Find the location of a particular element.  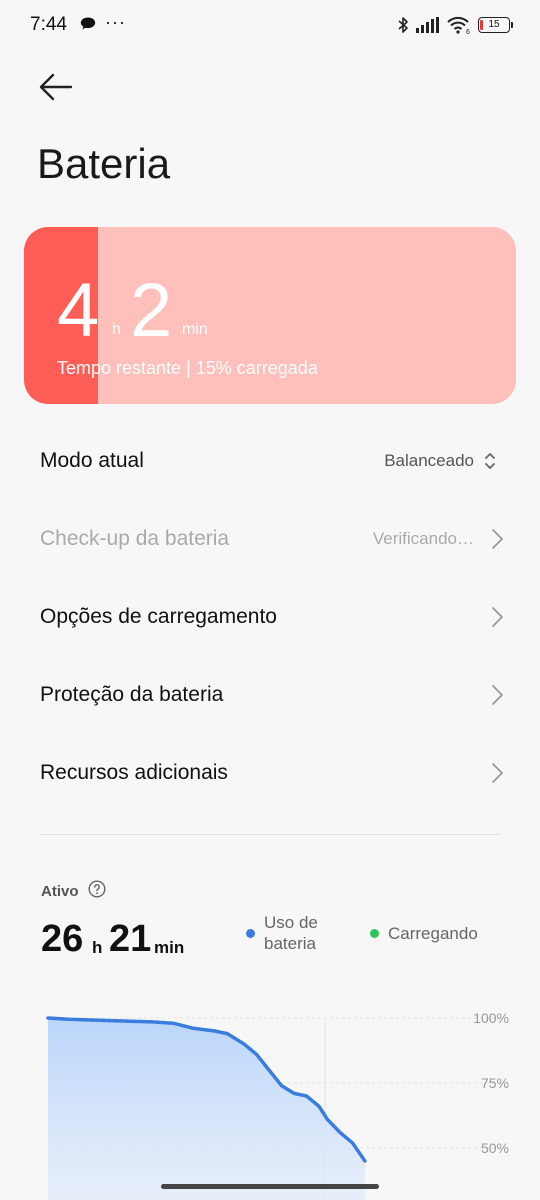

remaining-subtitle: Tempo restante | 15% carregada is located at coordinates (187, 368).